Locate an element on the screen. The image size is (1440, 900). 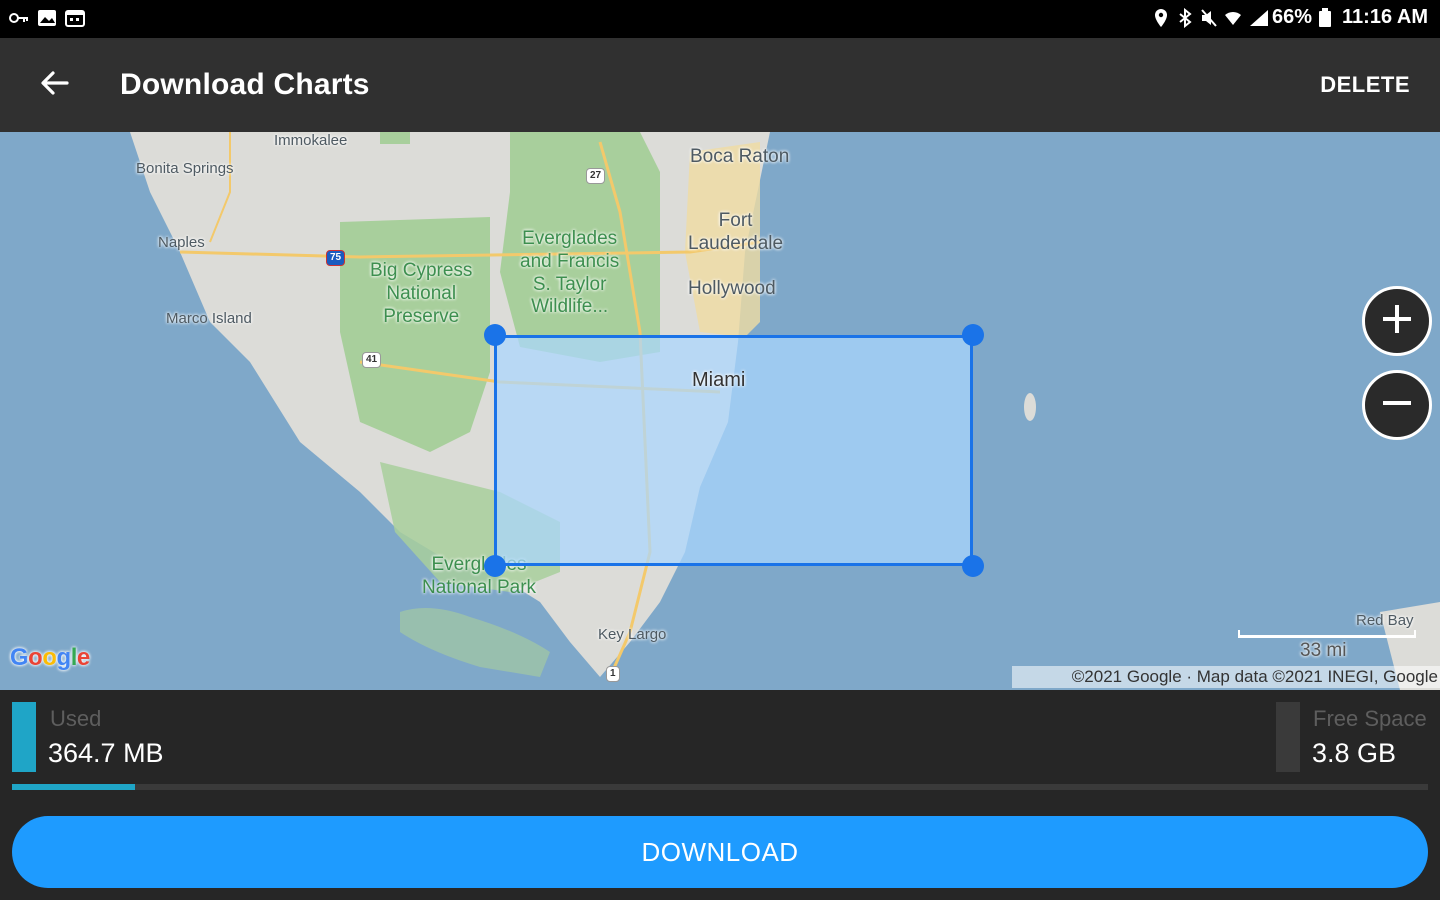
route-41-shield: 41 is located at coordinates (372, 360).